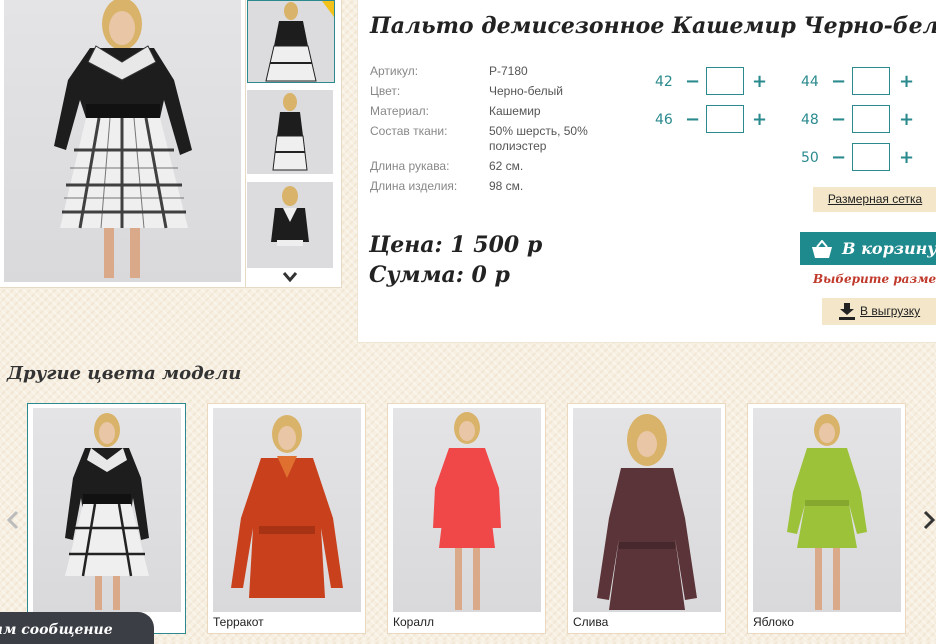 This screenshot has height=644, width=936. I want to click on size-label-46: 46, so click(664, 120).